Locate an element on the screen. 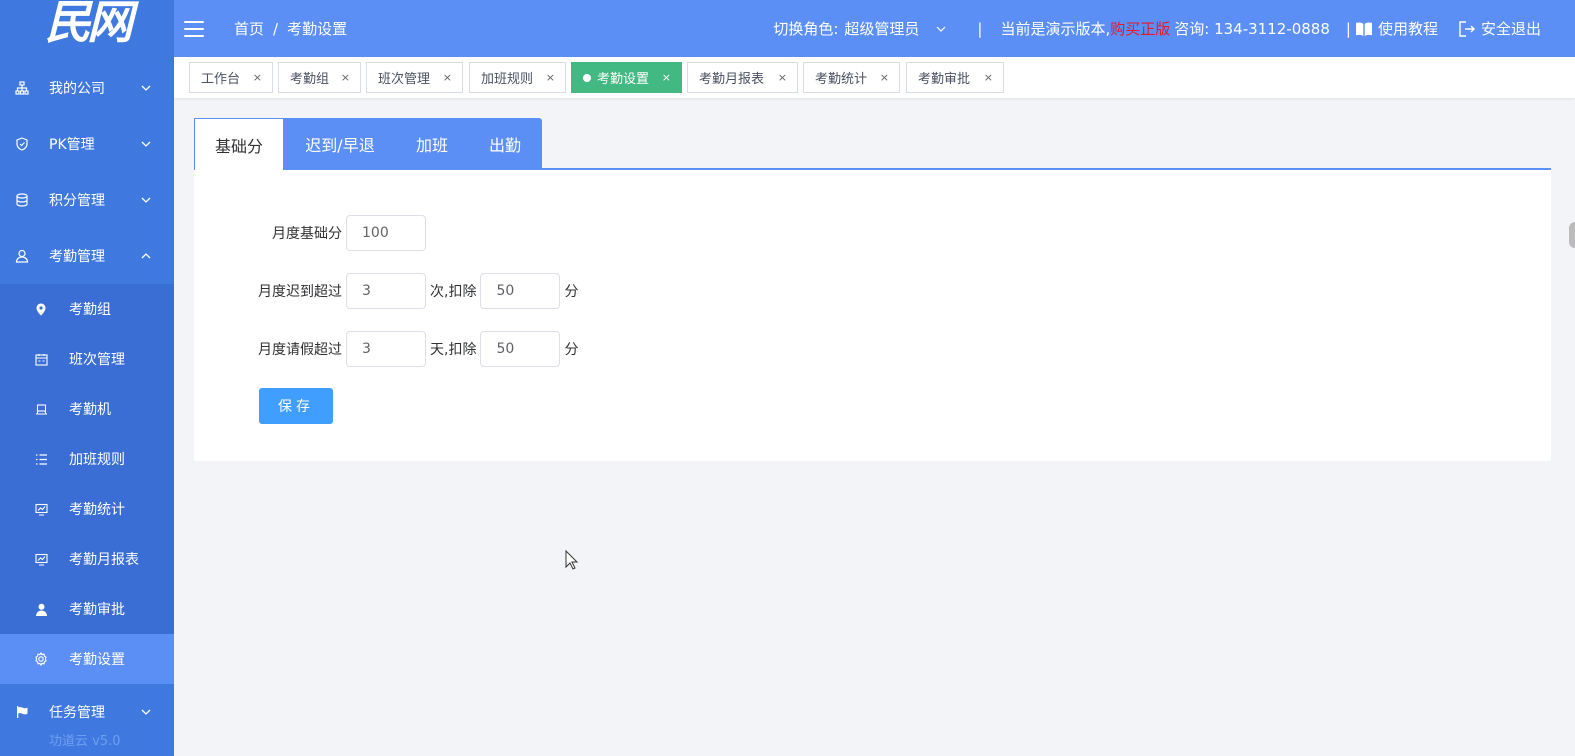 Image resolution: width=1575 pixels, height=756 pixels. chevron-up-icon is located at coordinates (146, 256).